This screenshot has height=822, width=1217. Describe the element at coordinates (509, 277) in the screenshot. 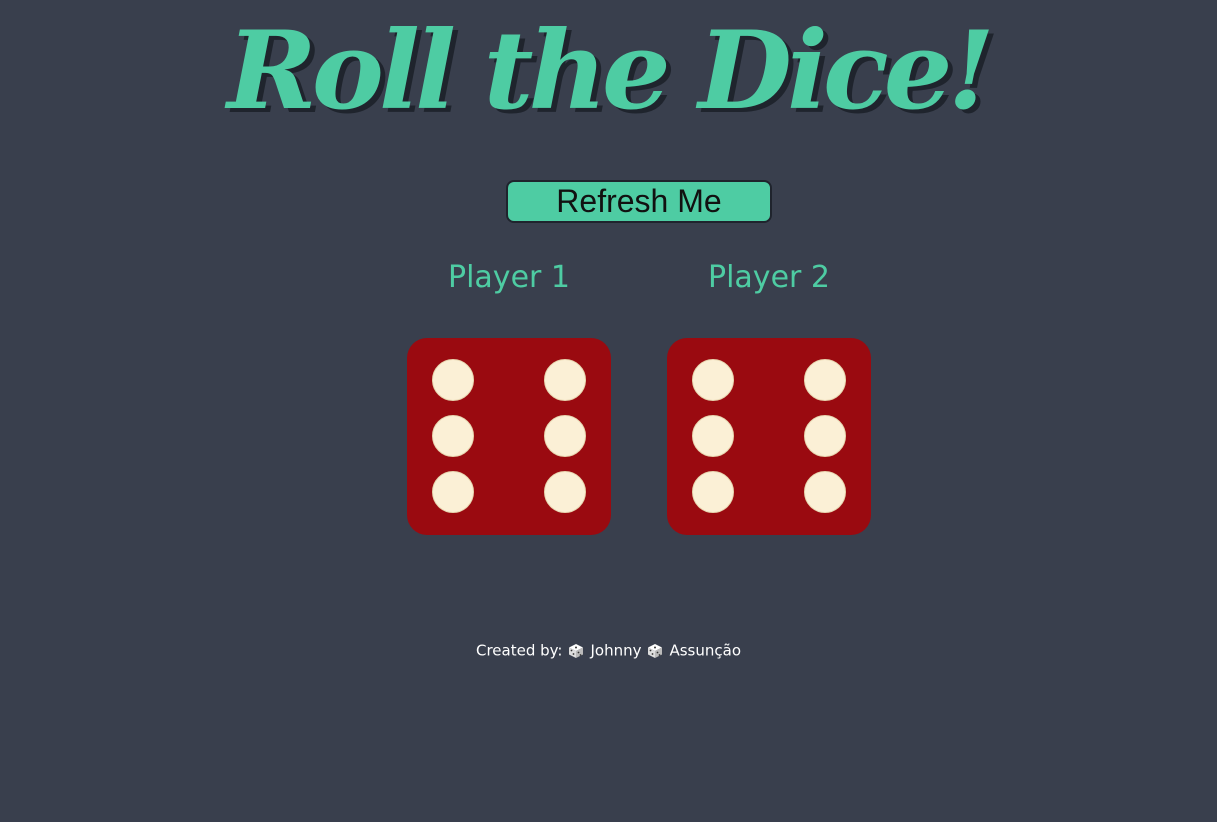

I see `player-1-label: Player 1` at that location.